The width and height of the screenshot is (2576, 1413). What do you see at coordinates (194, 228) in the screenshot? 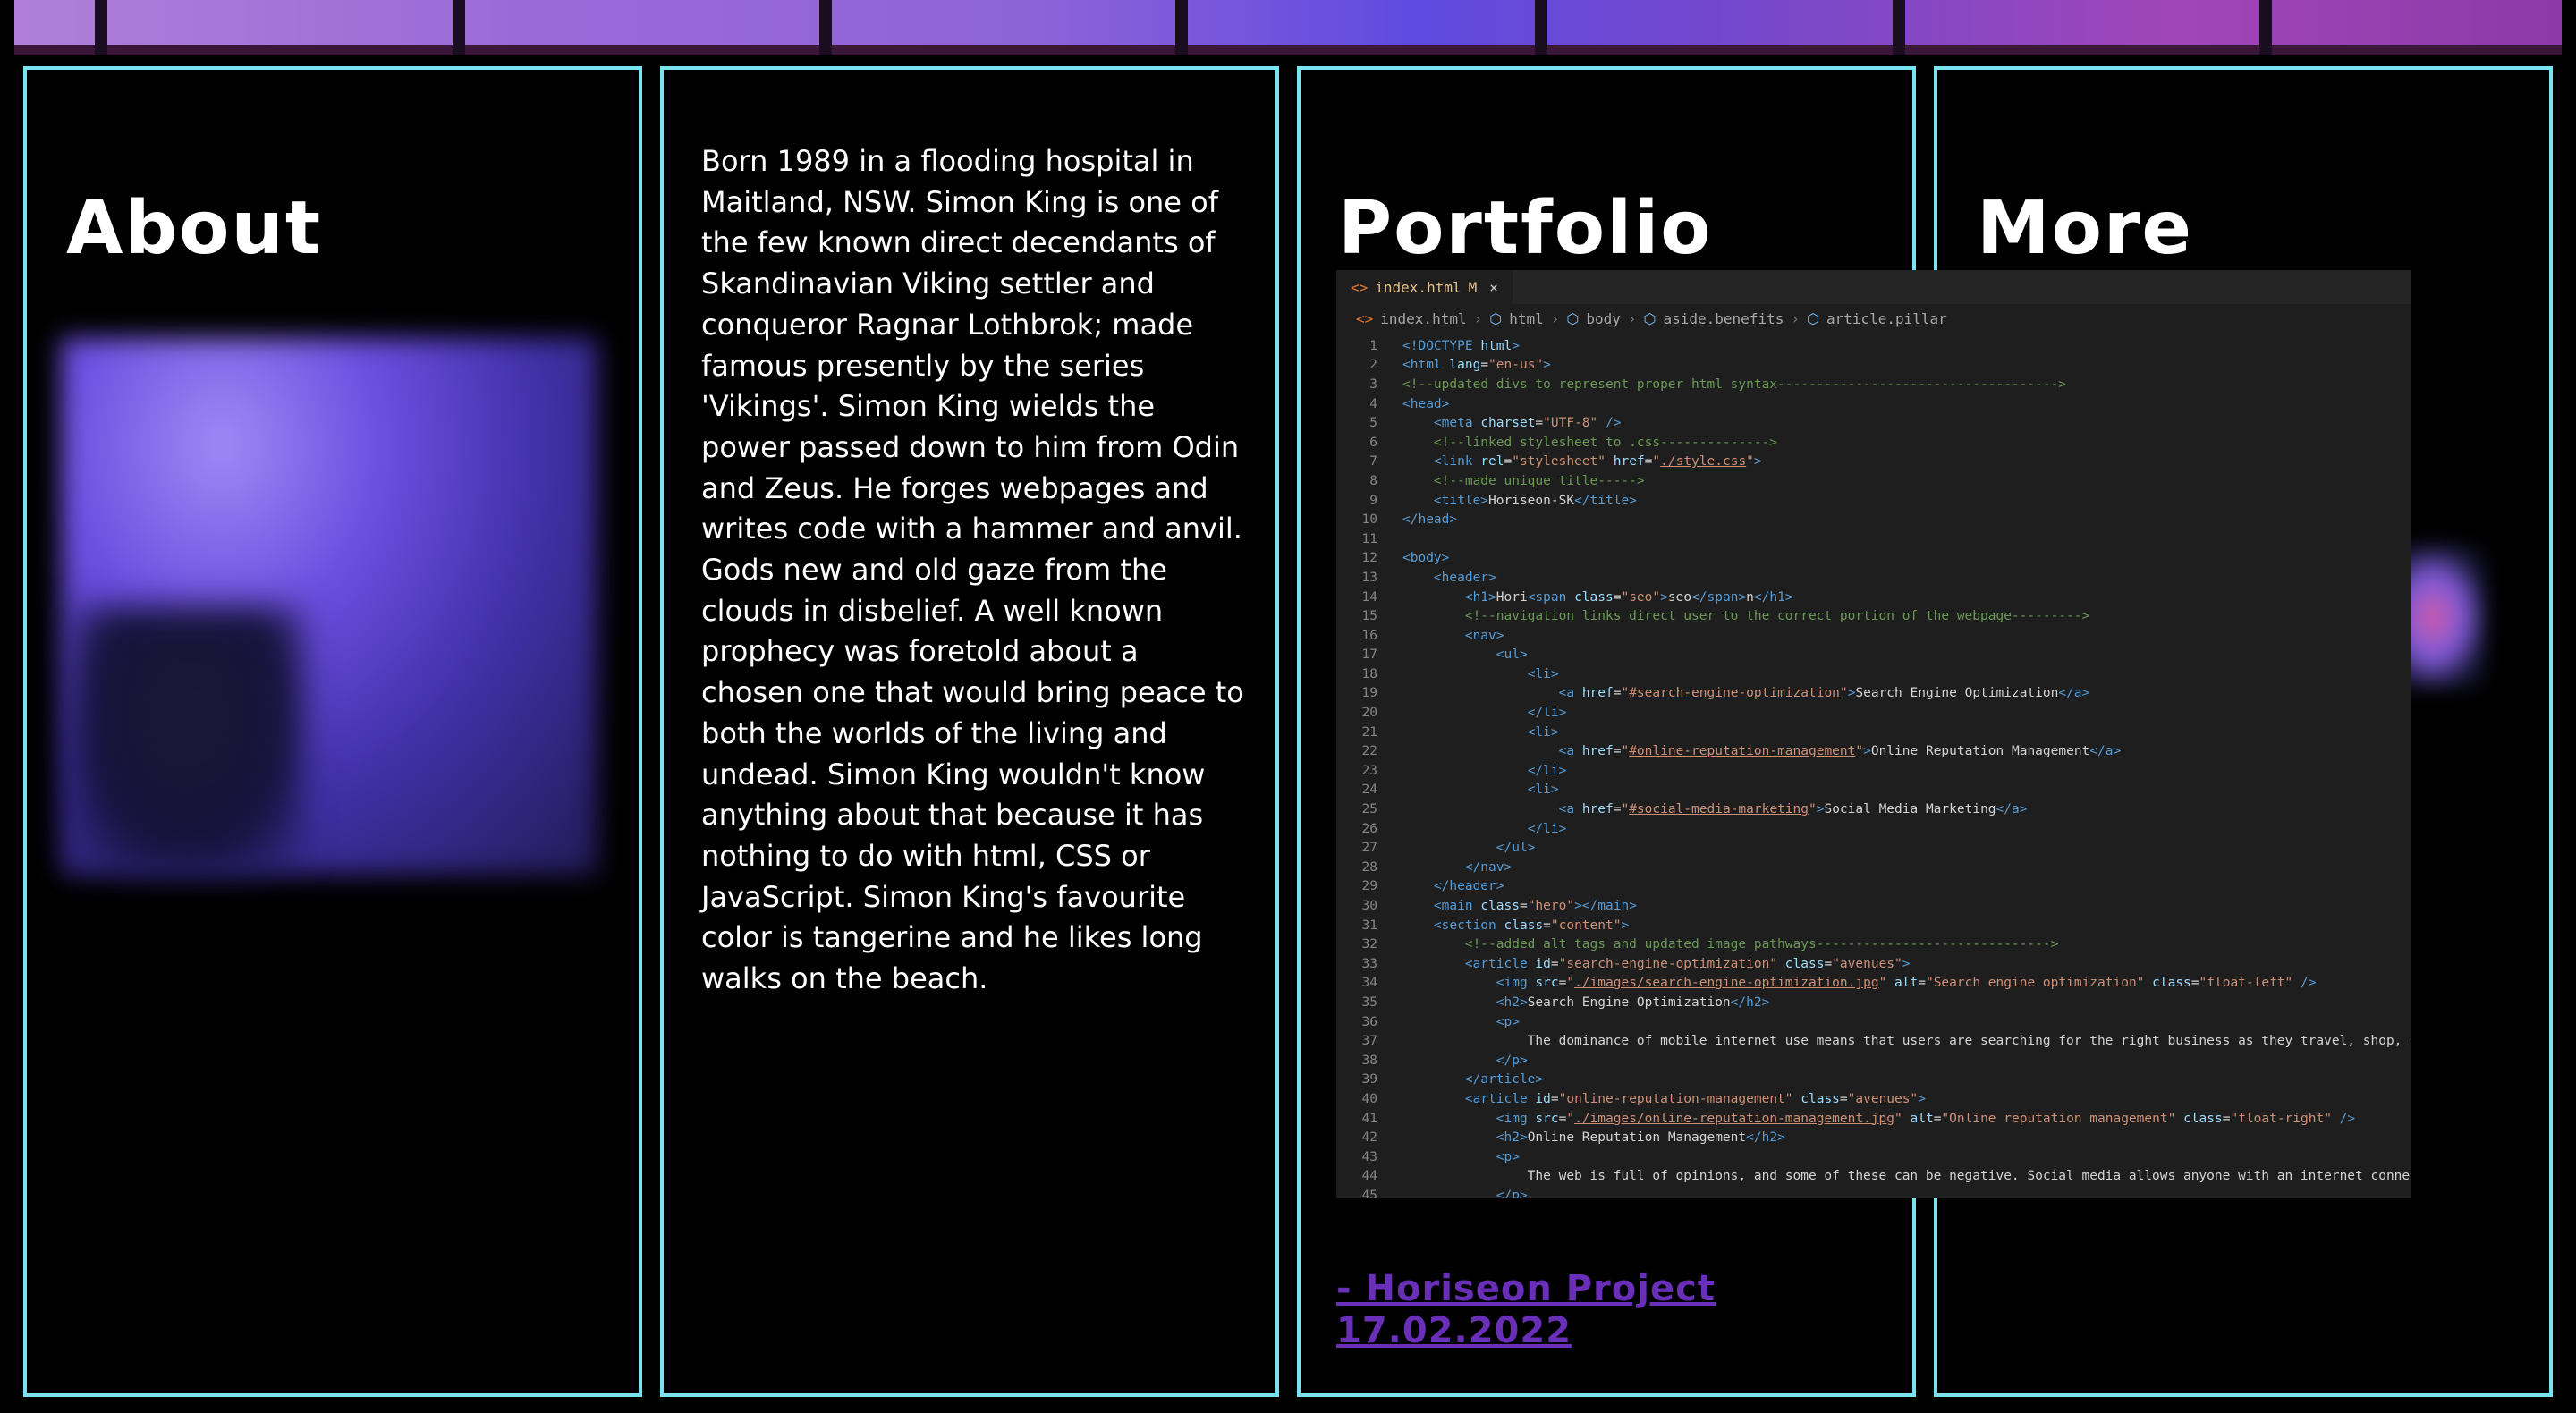
I see `about-heading: About` at bounding box center [194, 228].